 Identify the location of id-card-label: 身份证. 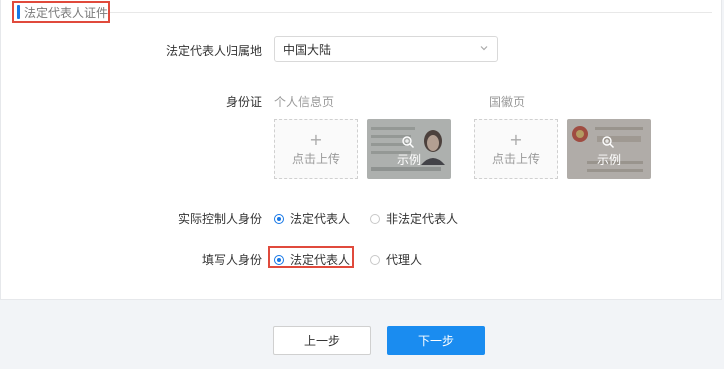
(243, 102).